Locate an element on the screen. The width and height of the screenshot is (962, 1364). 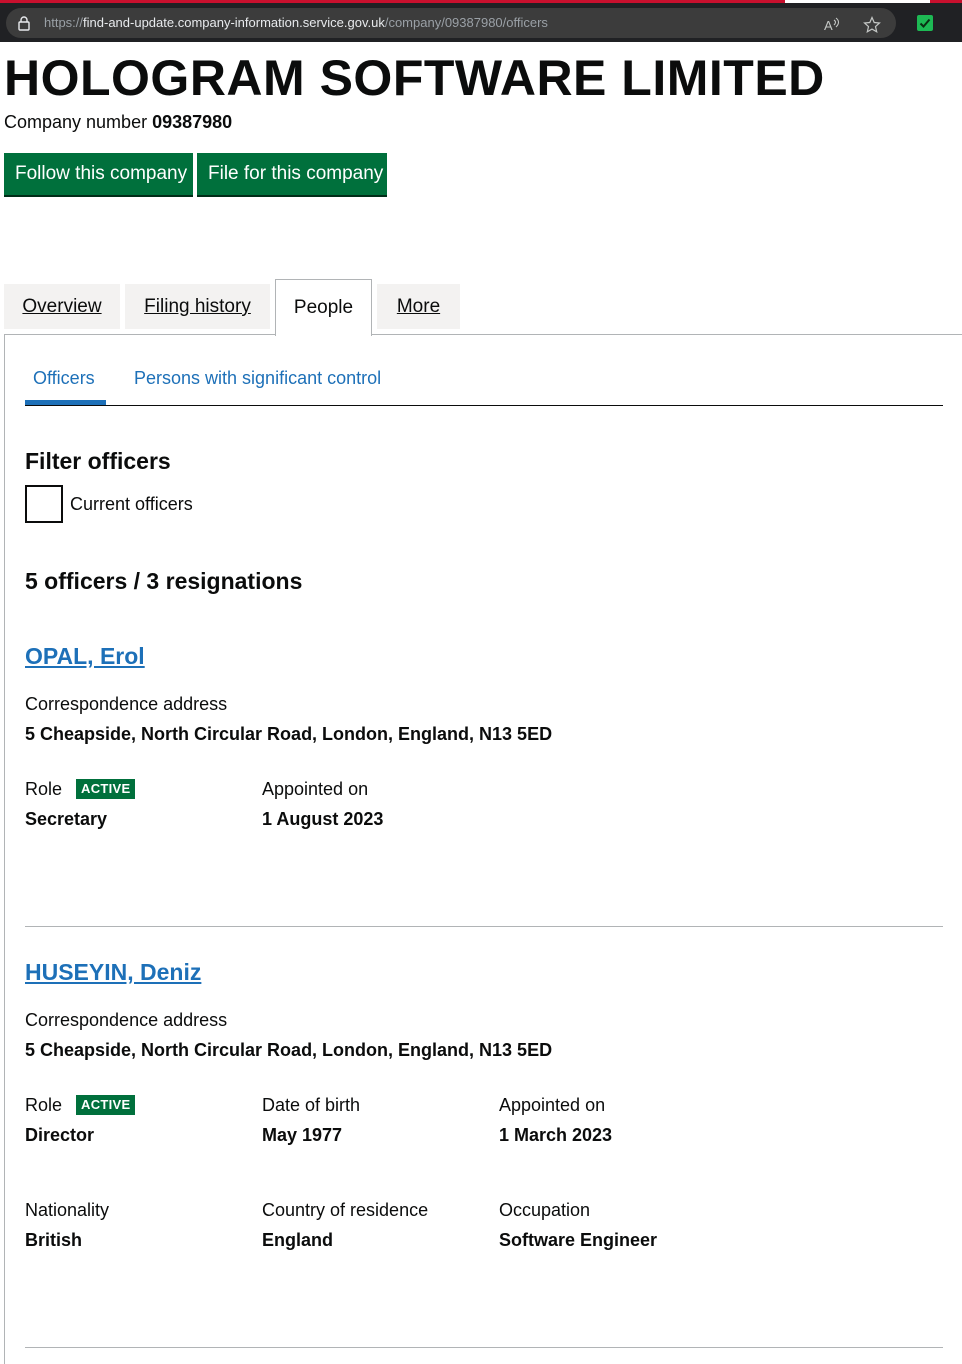
tab-people-label: People is located at coordinates (323, 307).